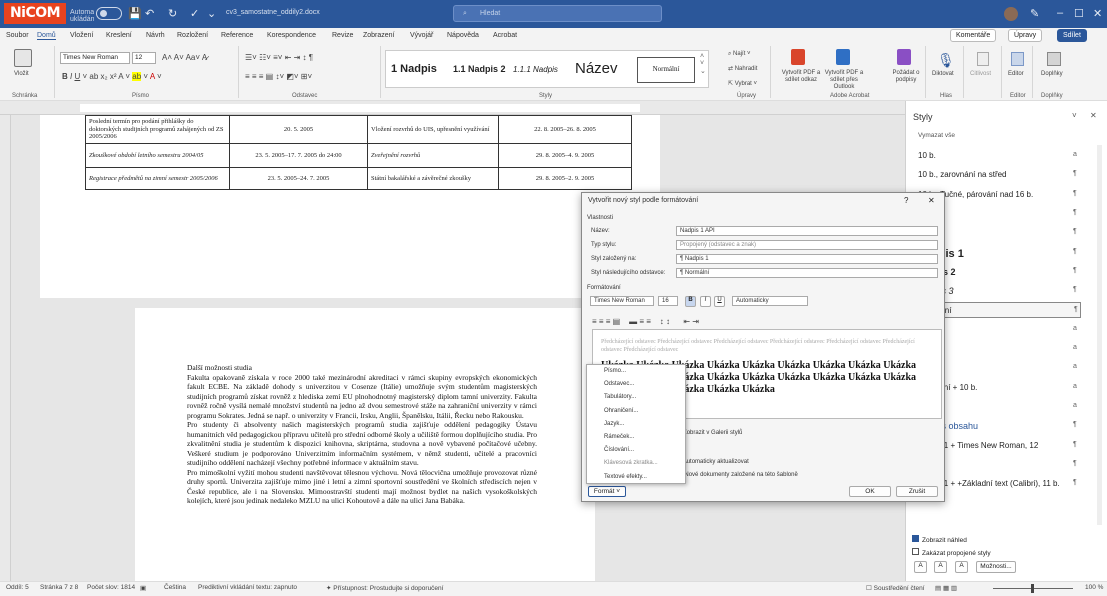 This screenshot has width=1107, height=596. I want to click on style-heading1: 1 Nadpis, so click(414, 69).